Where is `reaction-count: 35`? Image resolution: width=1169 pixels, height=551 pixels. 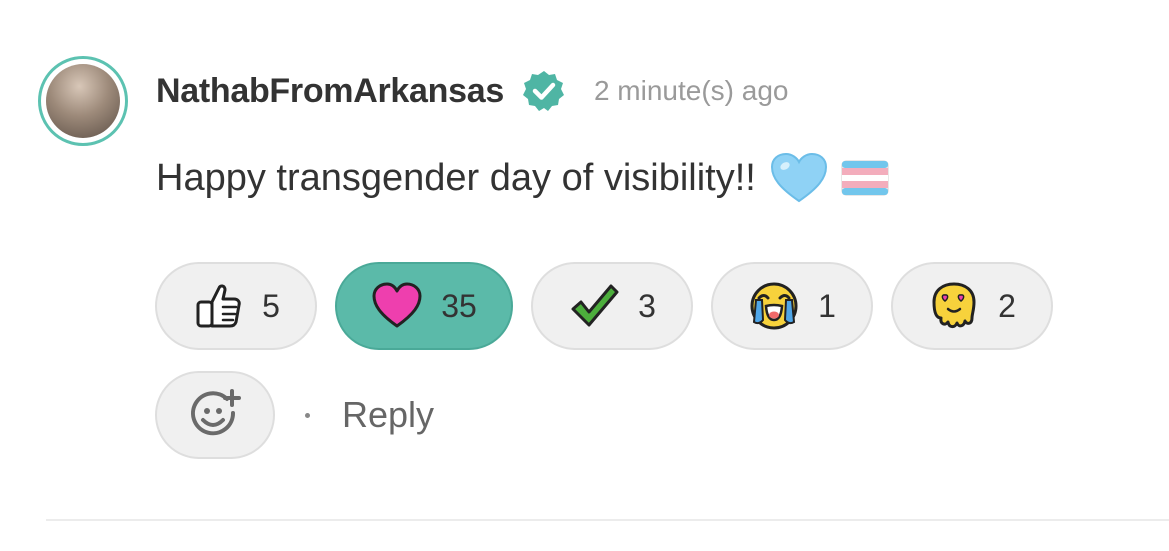 reaction-count: 35 is located at coordinates (459, 305).